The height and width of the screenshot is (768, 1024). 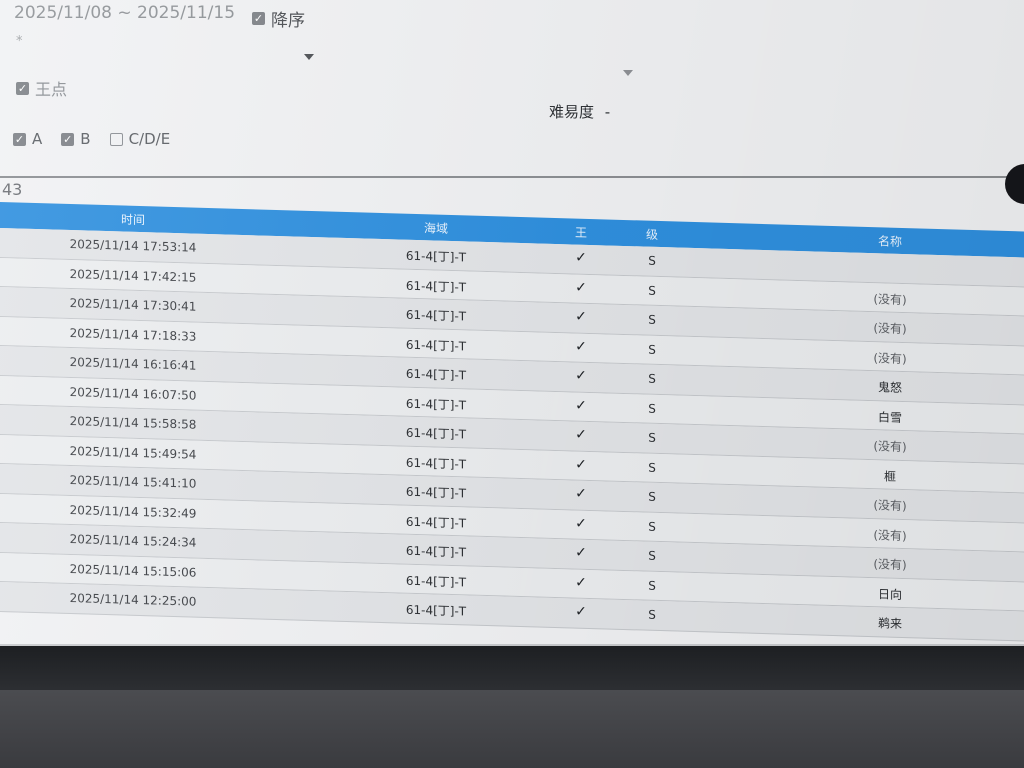 What do you see at coordinates (572, 112) in the screenshot?
I see `difficulty-label: 难易度` at bounding box center [572, 112].